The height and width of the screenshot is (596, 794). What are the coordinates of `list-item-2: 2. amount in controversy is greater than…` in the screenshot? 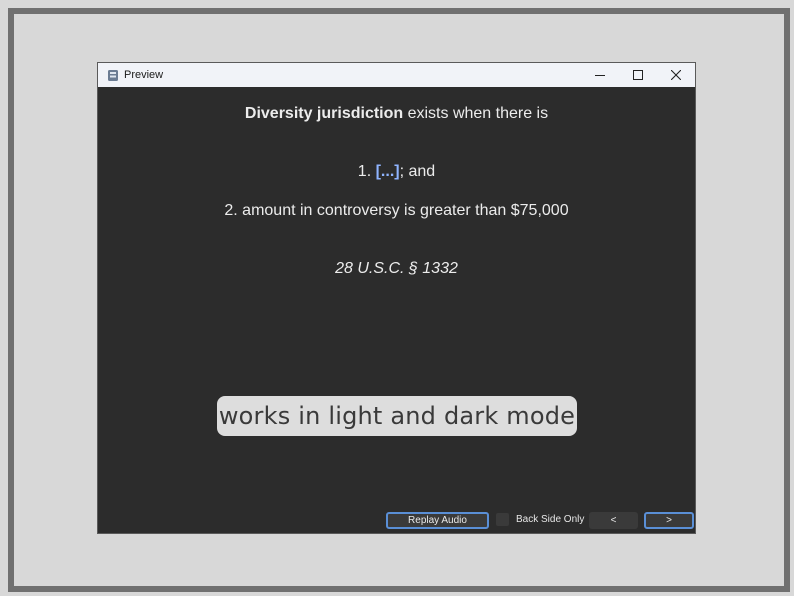 It's located at (396, 210).